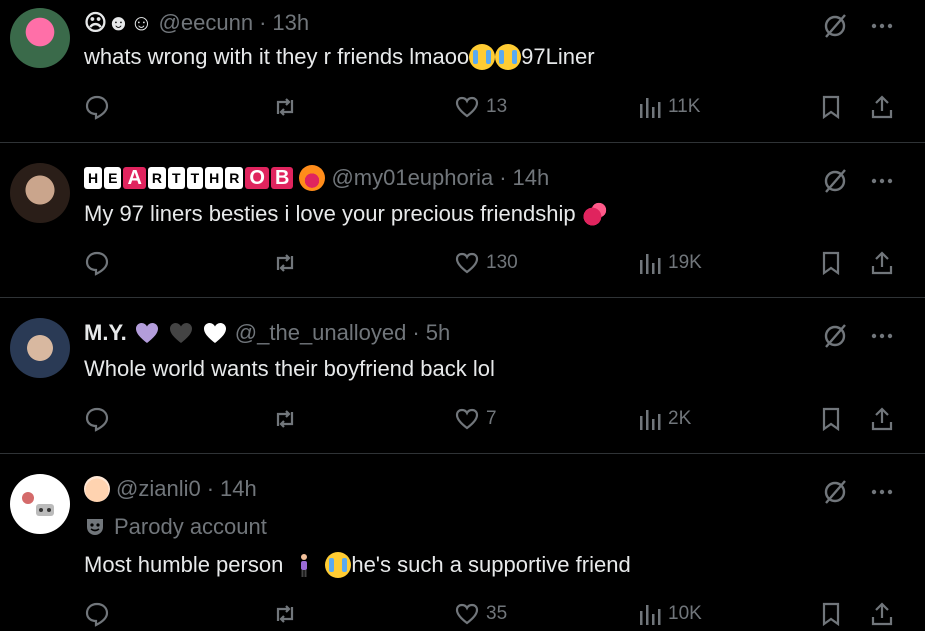 The height and width of the screenshot is (631, 925). I want to click on timestamp: 5h, so click(438, 333).